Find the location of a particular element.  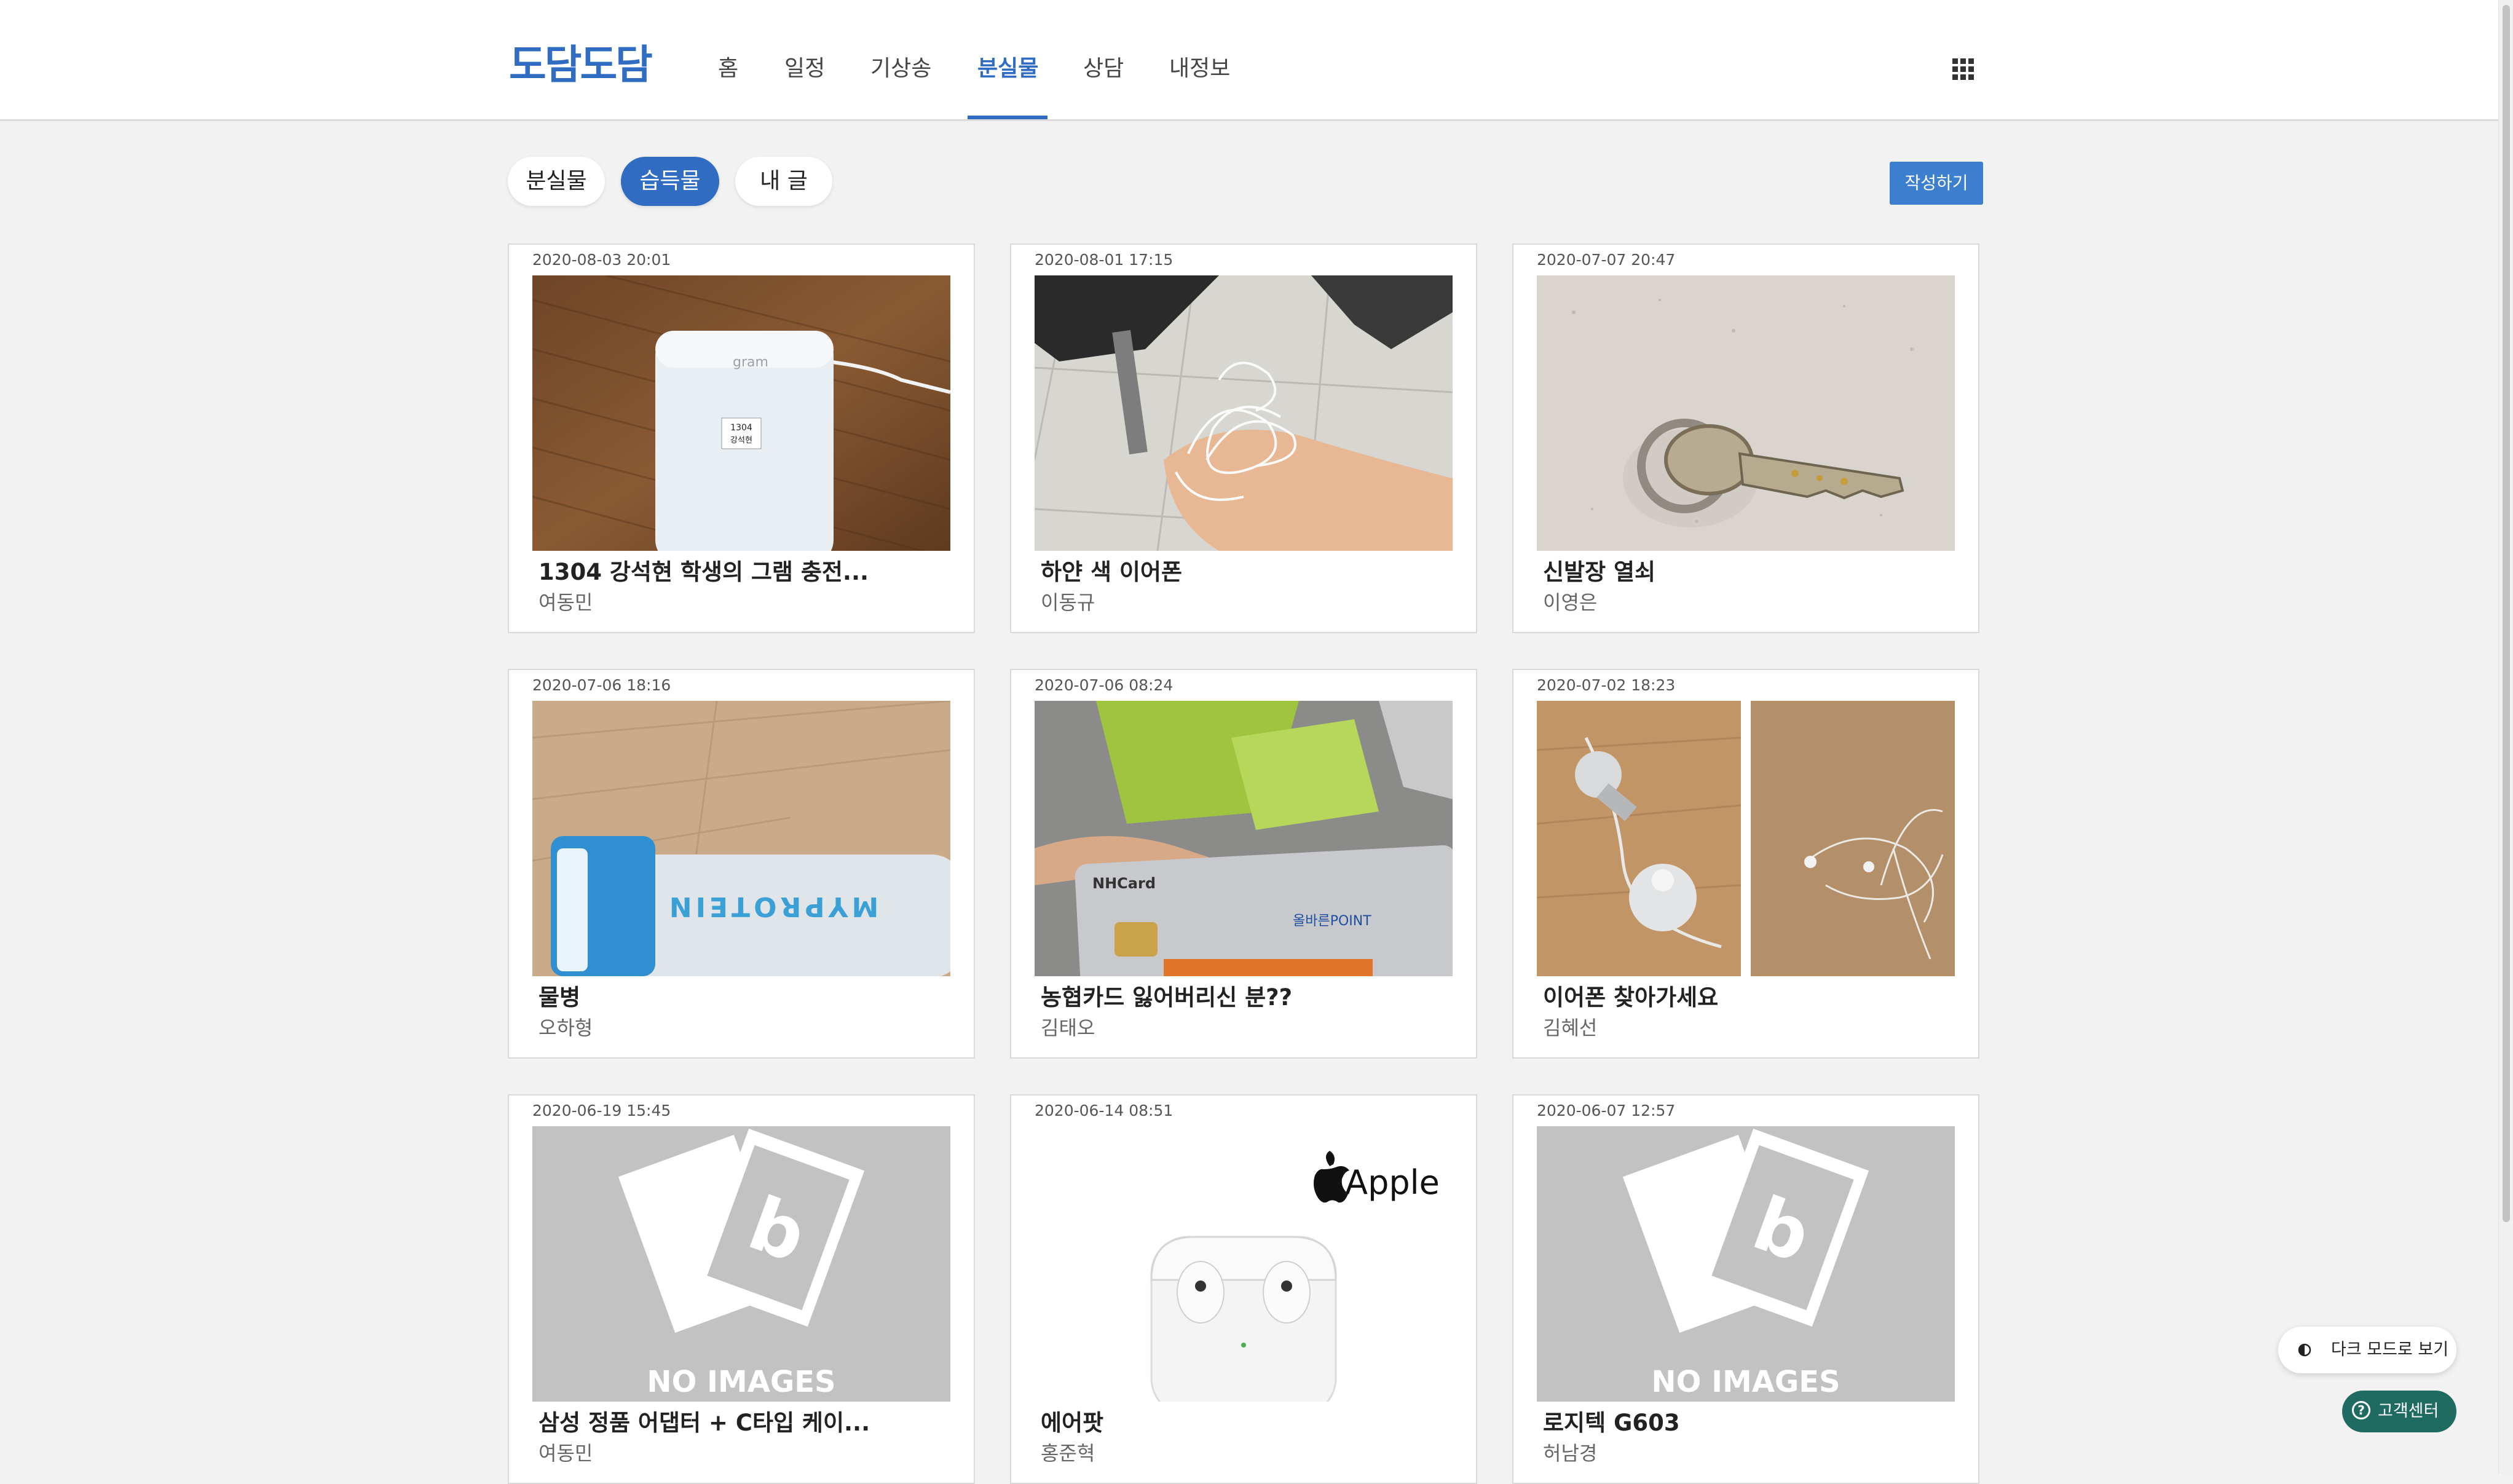

post-date: 2020-06-07 12:57 is located at coordinates (1606, 1110).